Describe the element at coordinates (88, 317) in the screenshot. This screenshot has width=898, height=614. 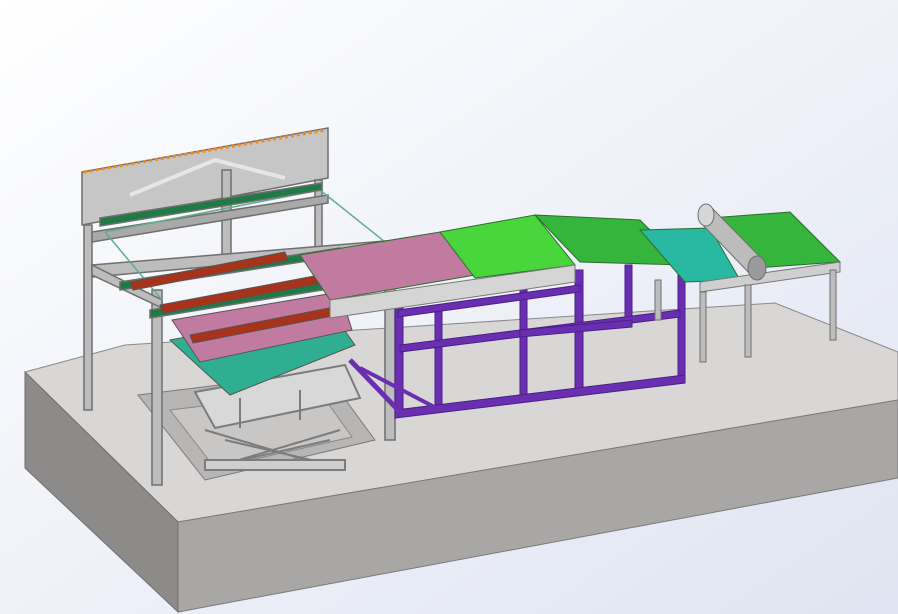
I see `upright-left-back` at that location.